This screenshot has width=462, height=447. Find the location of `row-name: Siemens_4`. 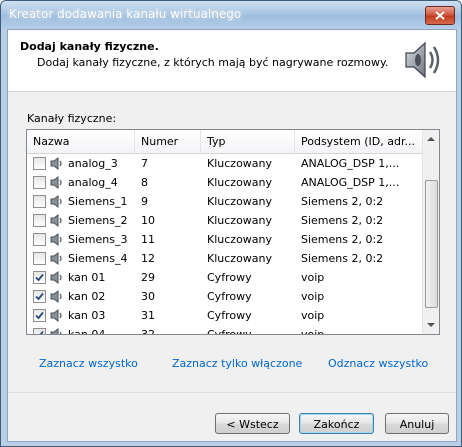

row-name: Siemens_4 is located at coordinates (98, 258).